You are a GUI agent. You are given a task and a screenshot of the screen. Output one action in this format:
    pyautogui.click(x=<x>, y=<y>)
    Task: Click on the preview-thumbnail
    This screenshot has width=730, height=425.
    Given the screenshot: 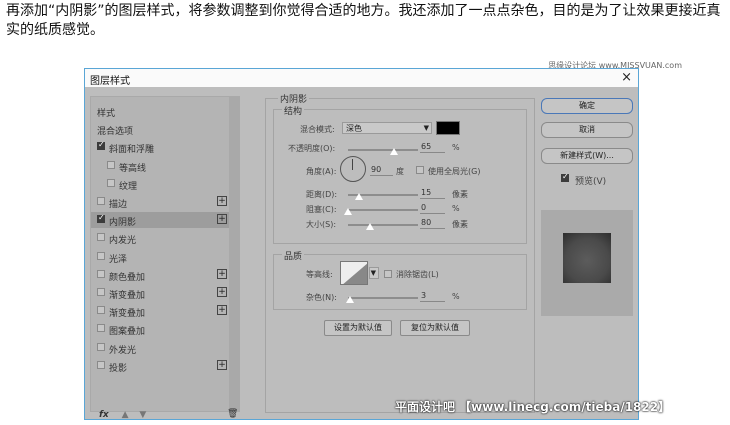 What is the action you would take?
    pyautogui.click(x=587, y=258)
    